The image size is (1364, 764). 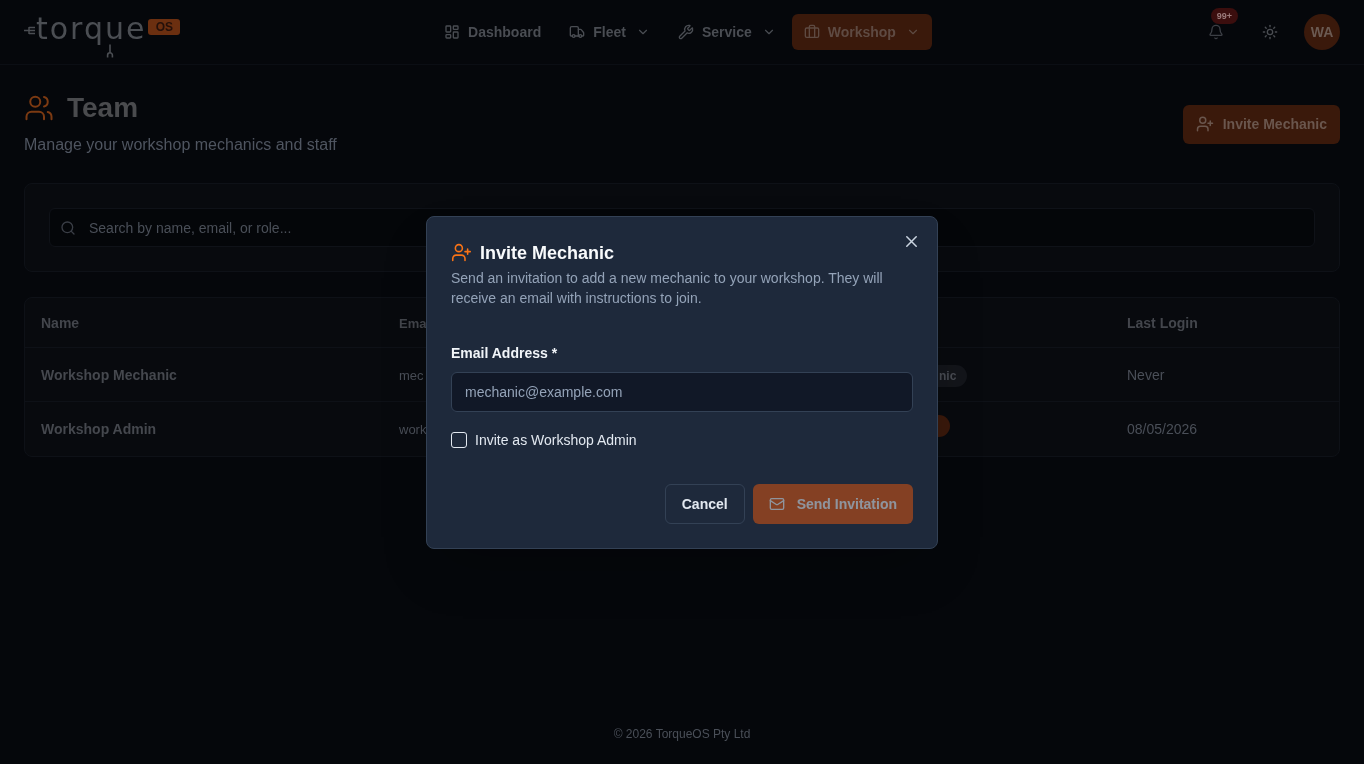 I want to click on table-cell: Workshop Admin, so click(x=99, y=429).